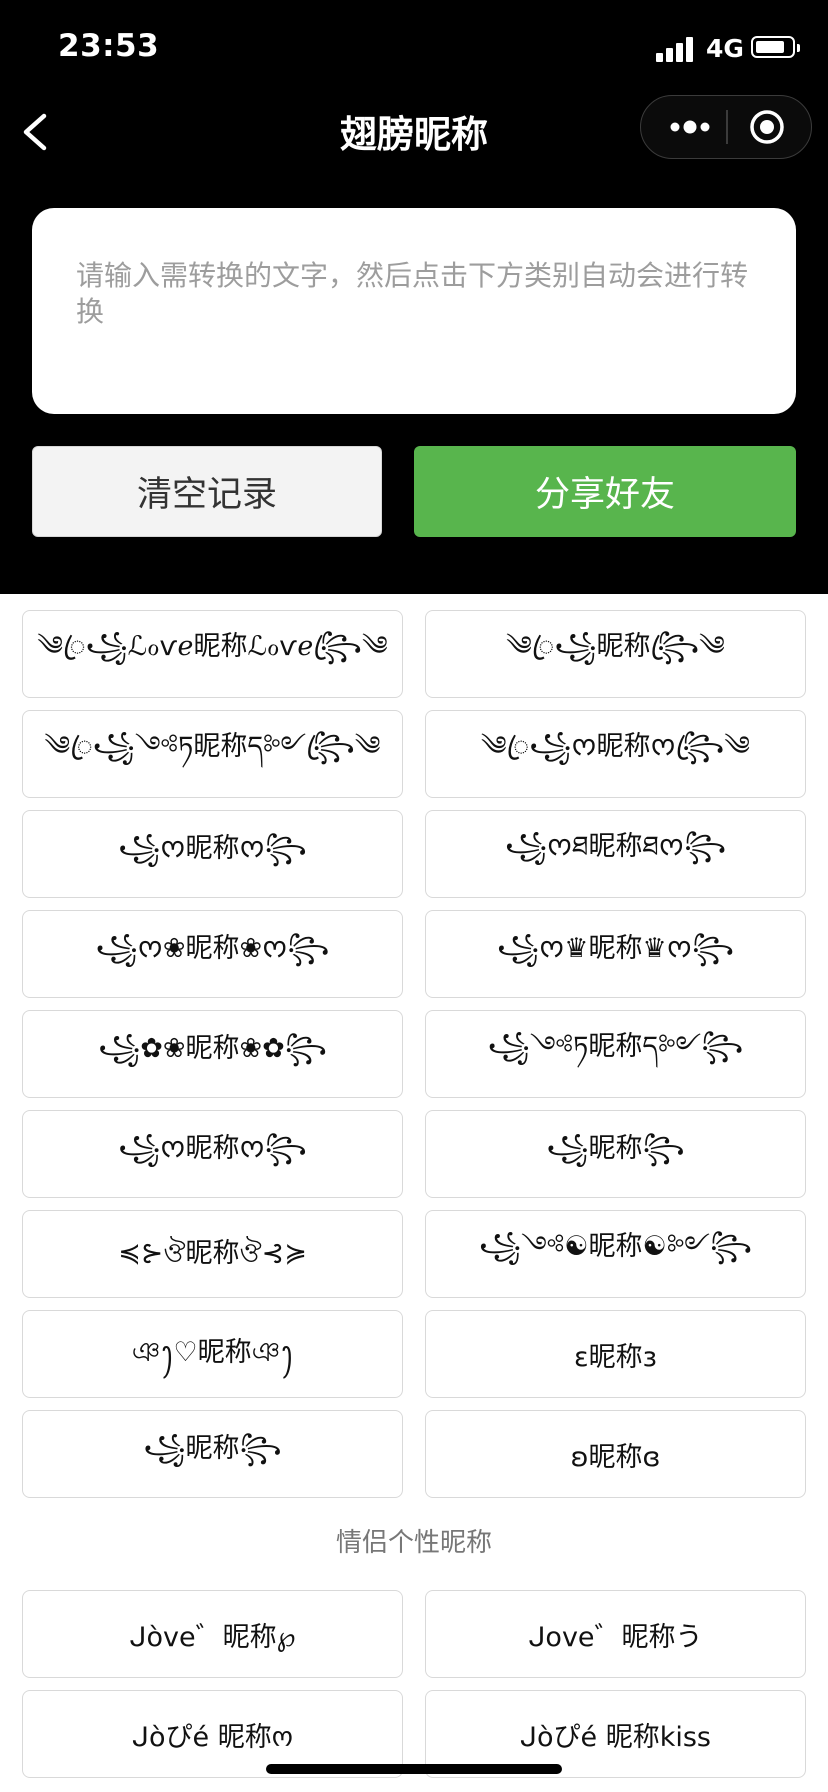 This screenshot has width=828, height=1792. Describe the element at coordinates (212, 1354) in the screenshot. I see `nickname-style-card: ঞꫂ♡昵称ঞꫂ` at that location.